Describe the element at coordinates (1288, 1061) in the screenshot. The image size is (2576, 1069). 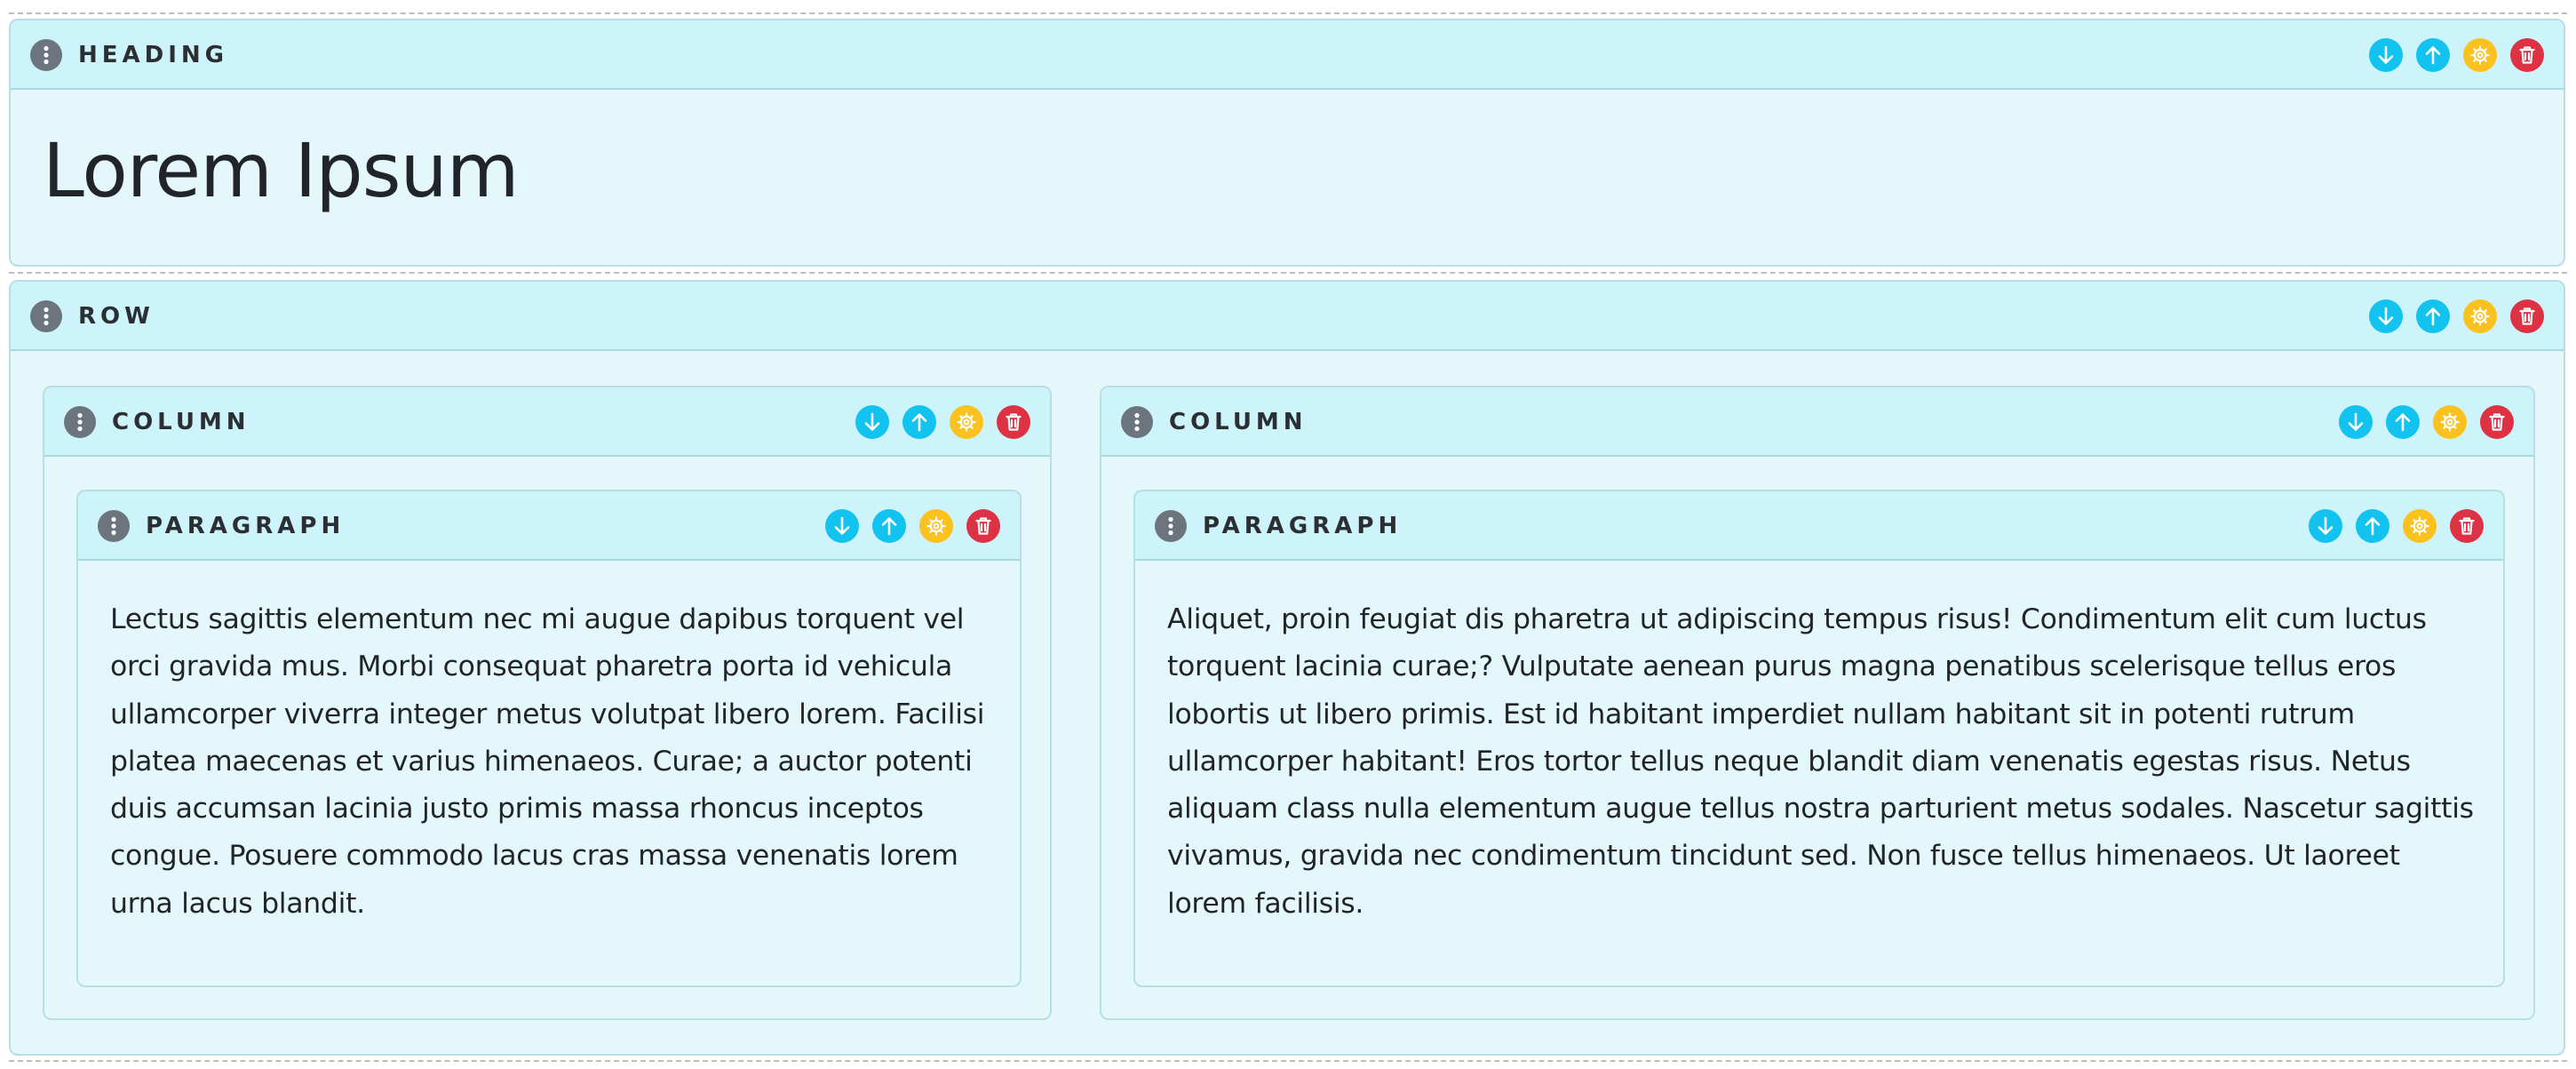
I see `drop-zone-bottom` at that location.